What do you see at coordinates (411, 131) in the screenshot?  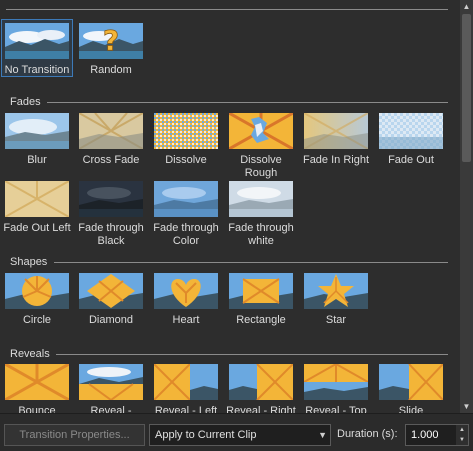 I see `fade-out-icon` at bounding box center [411, 131].